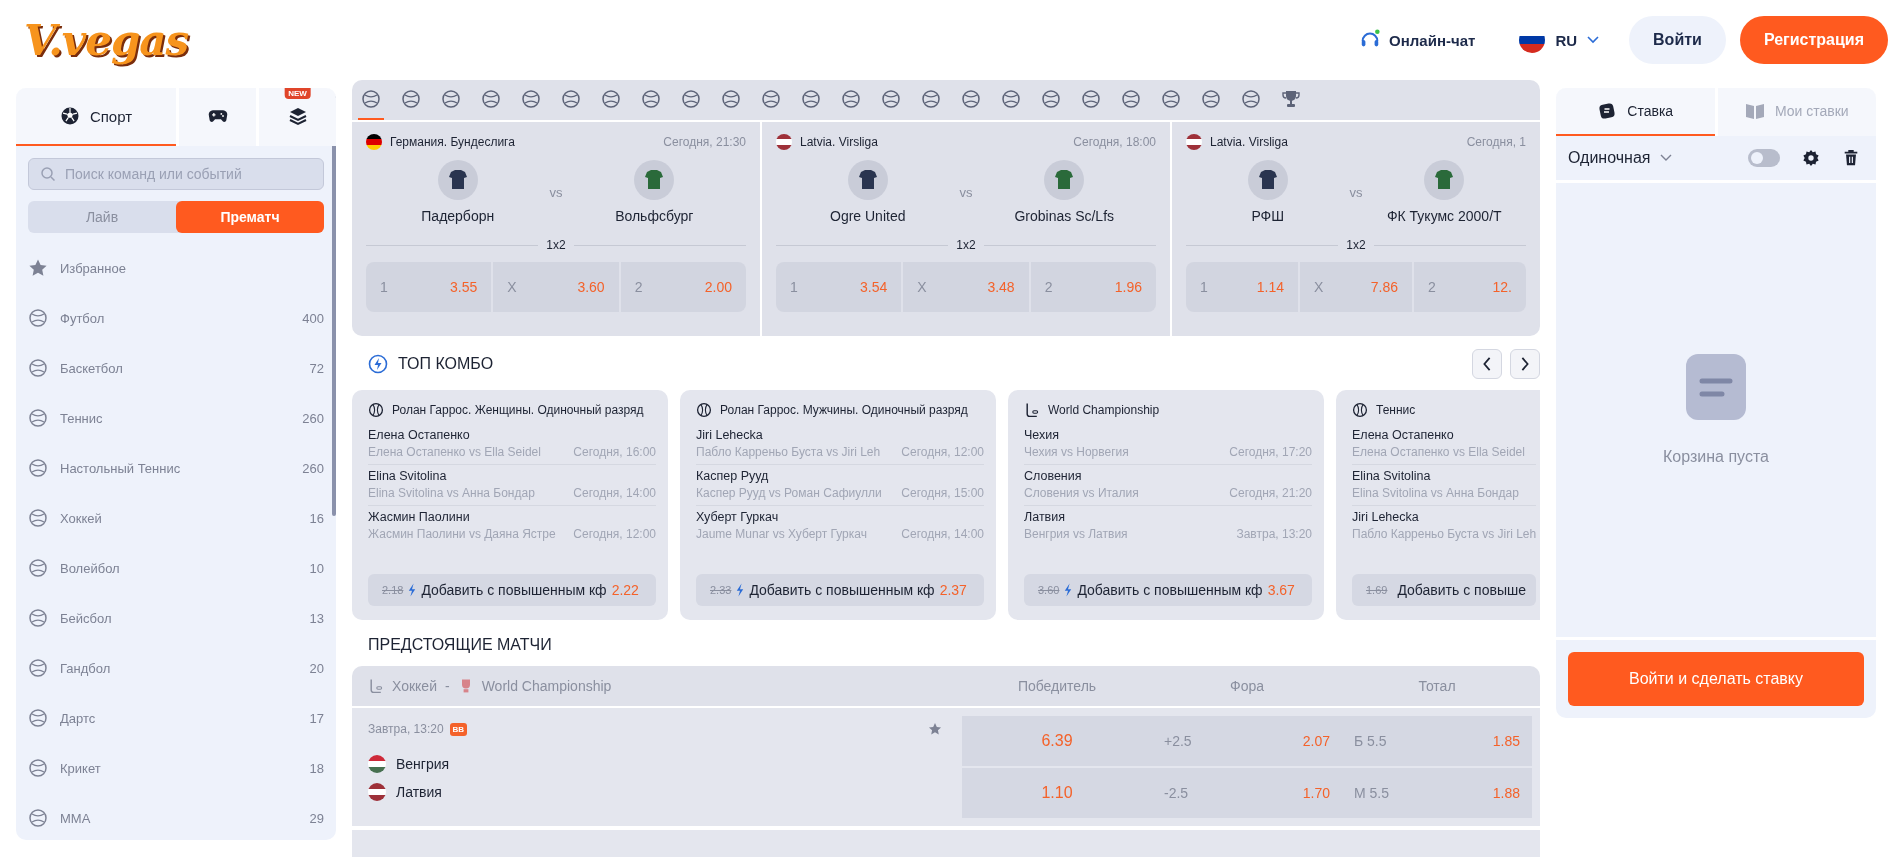  What do you see at coordinates (176, 568) in the screenshot?
I see `sidebar-item: Волейбол 10` at bounding box center [176, 568].